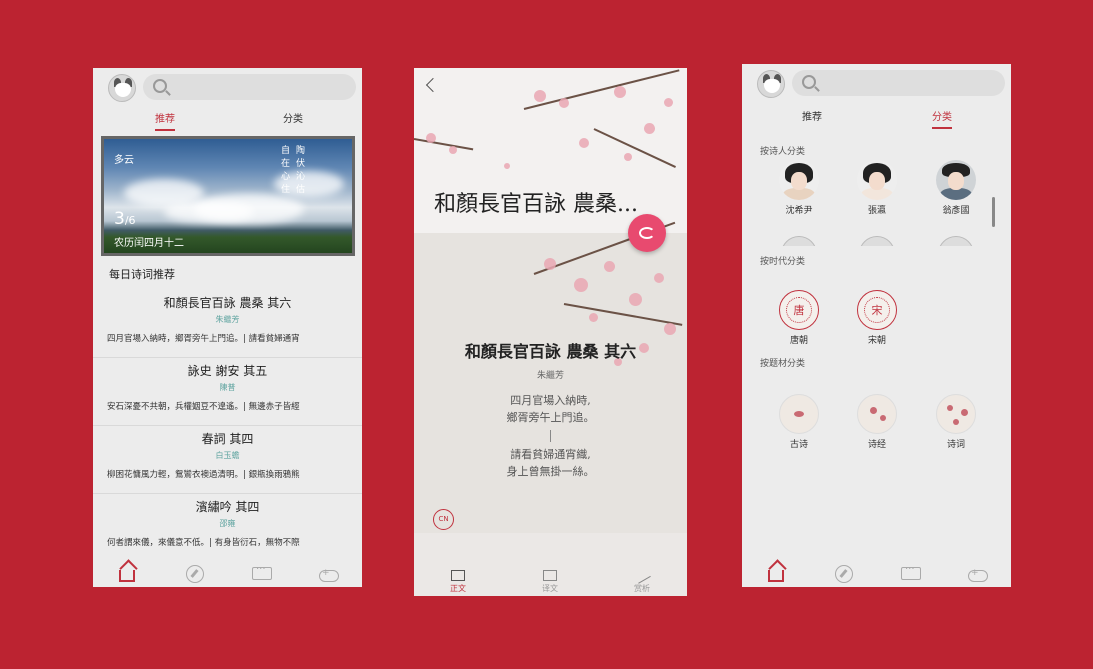 This screenshot has width=1093, height=669. I want to click on tab-label: 译文, so click(550, 588).